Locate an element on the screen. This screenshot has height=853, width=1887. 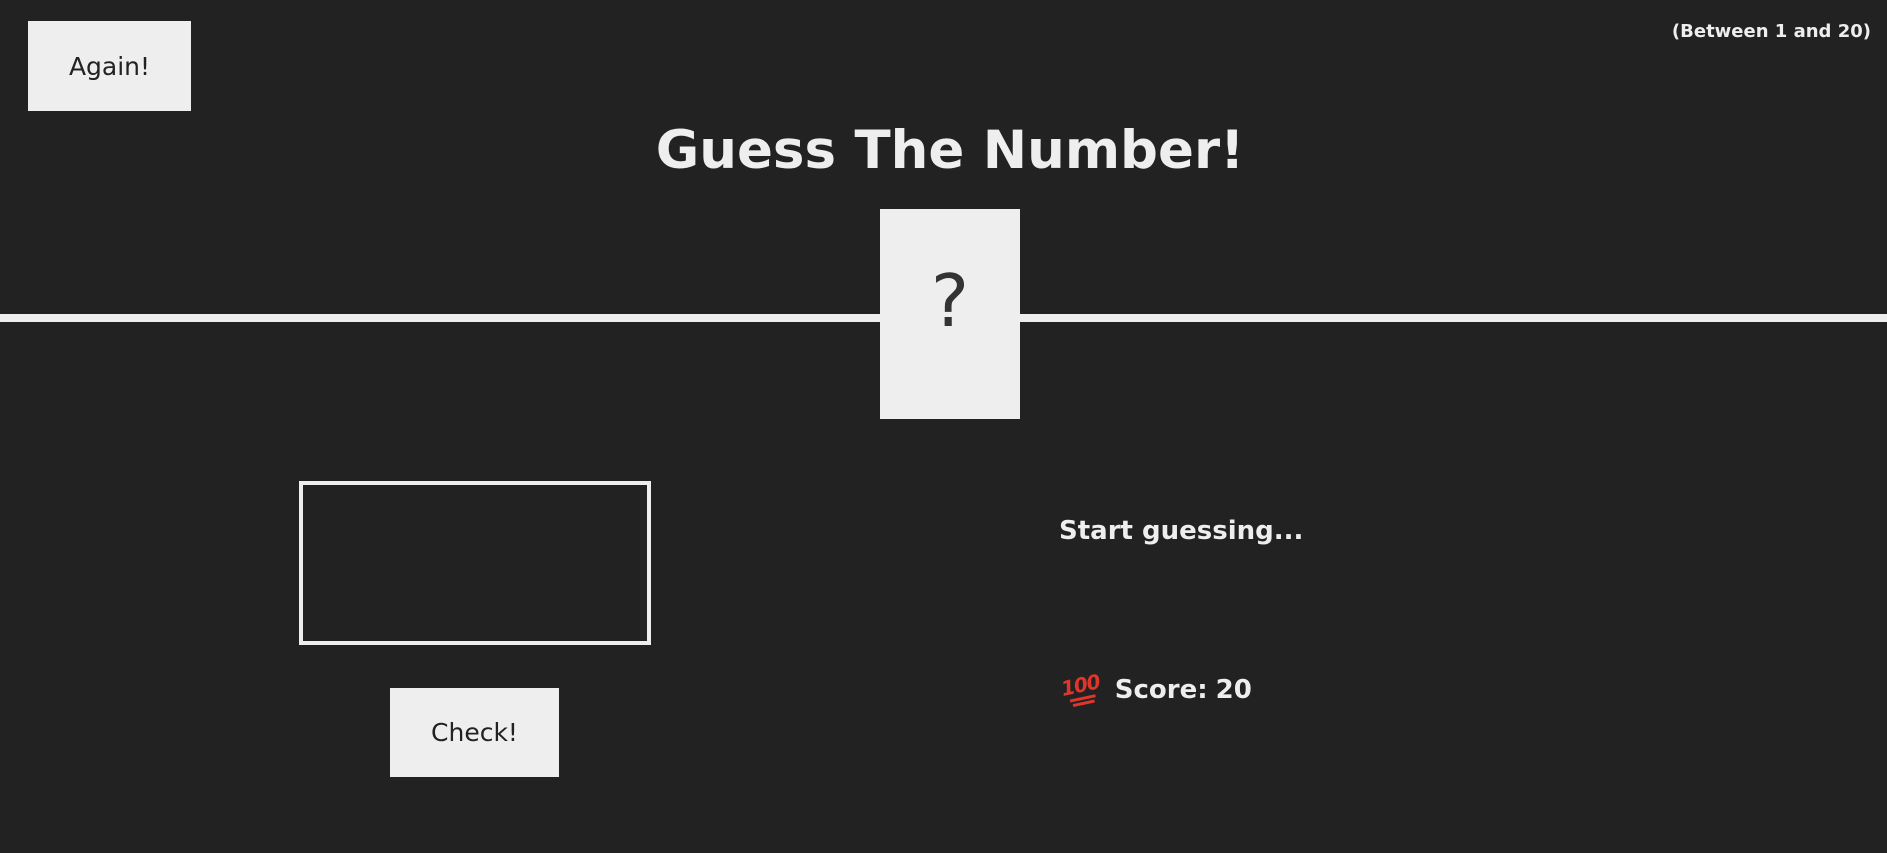
again-button: Again! is located at coordinates (109, 66).